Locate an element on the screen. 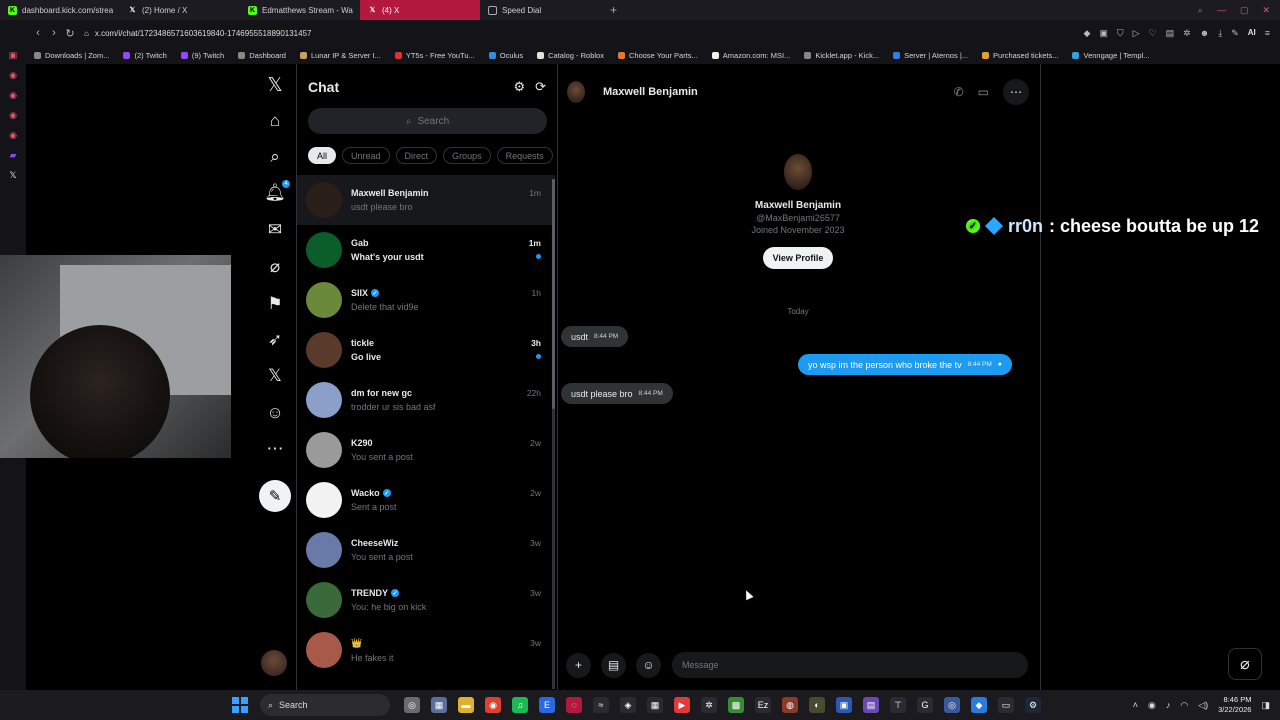  tab-x-chat: 𝕏 (4) X is located at coordinates (420, 10).